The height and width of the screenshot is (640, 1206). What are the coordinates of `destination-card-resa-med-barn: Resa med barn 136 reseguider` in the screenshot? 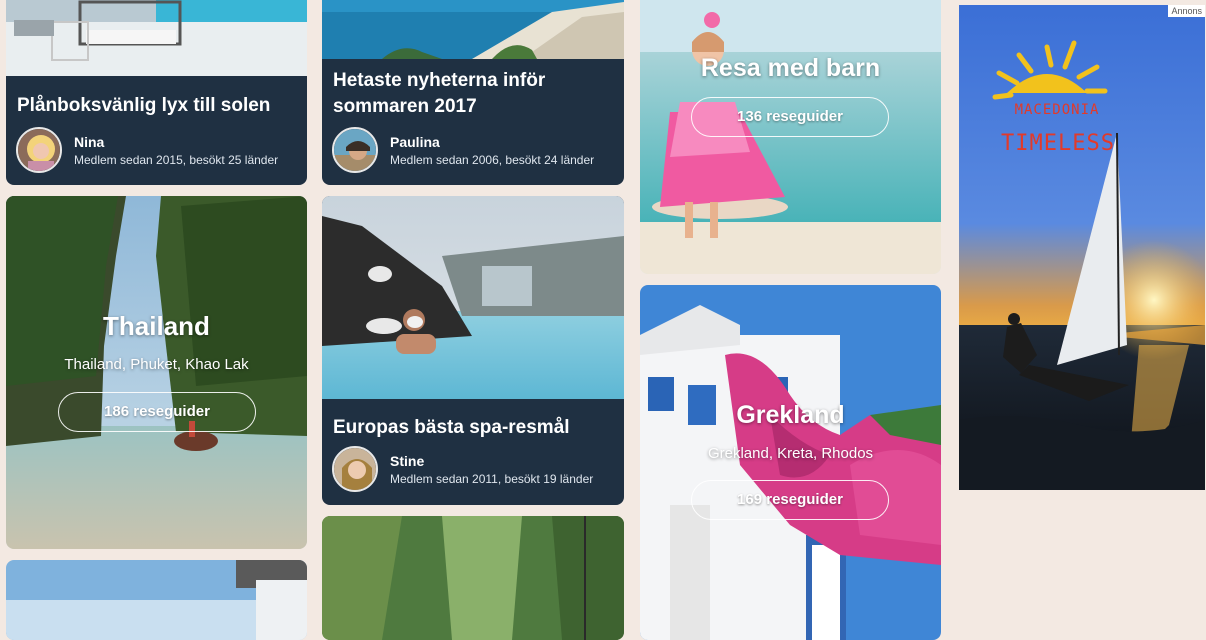 It's located at (790, 137).